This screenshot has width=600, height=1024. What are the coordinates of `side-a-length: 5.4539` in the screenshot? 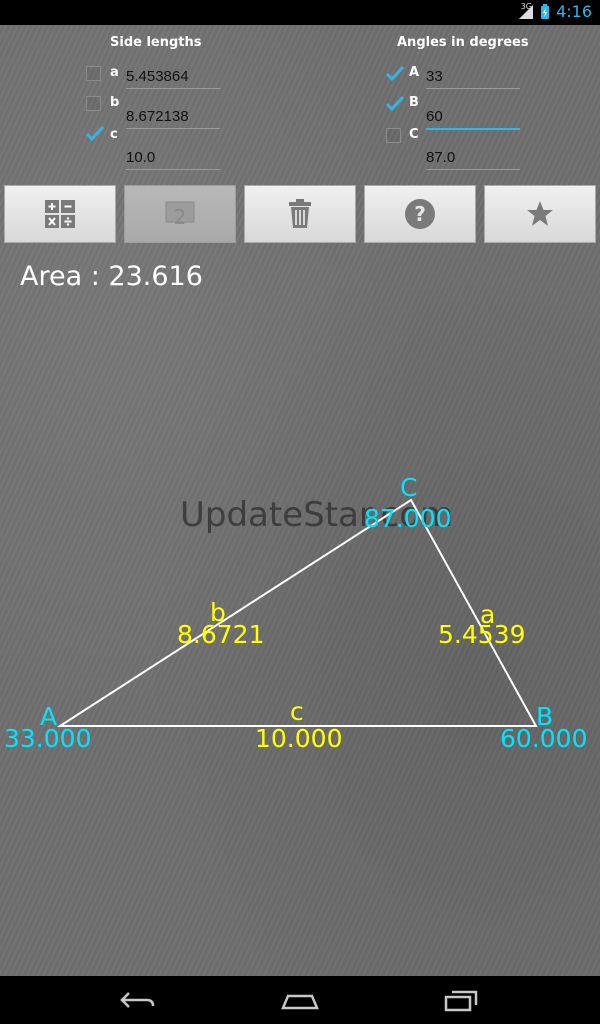 It's located at (481, 634).